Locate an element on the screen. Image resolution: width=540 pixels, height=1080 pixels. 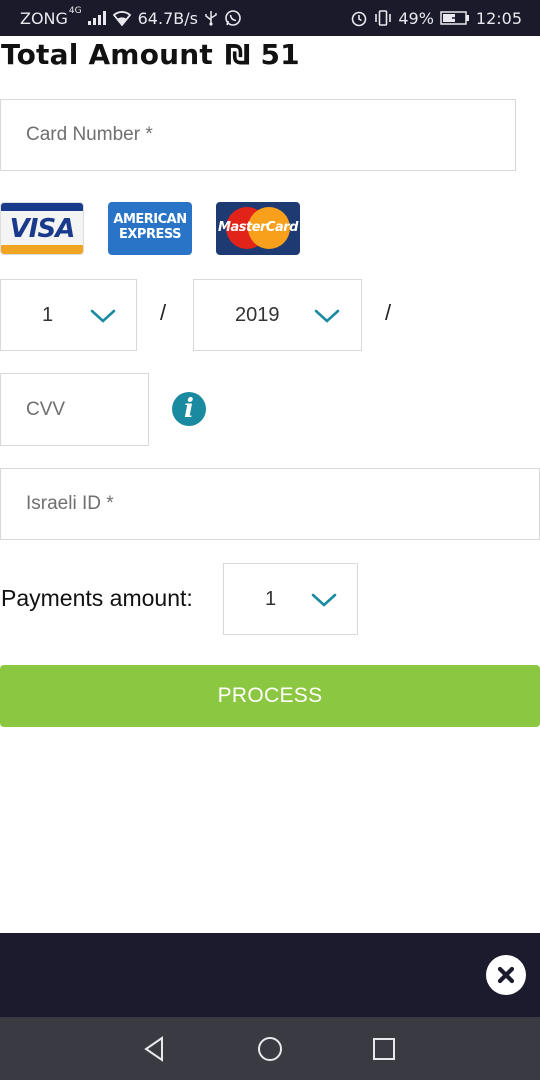
info-icon-glyph: i is located at coordinates (189, 409).